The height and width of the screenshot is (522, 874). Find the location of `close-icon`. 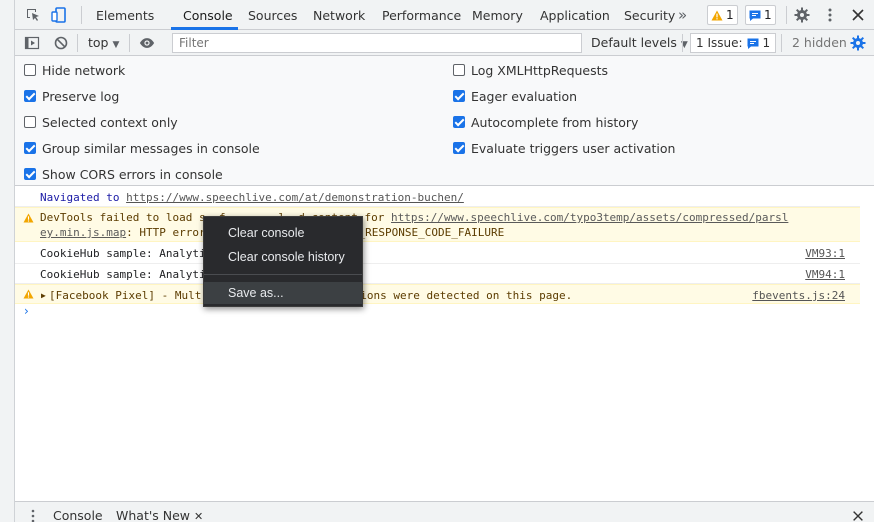

close-icon is located at coordinates (858, 15).